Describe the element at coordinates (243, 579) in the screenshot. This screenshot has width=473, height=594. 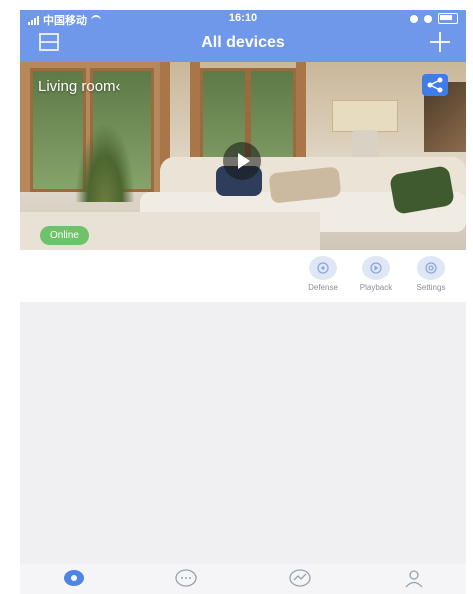
I see `bottom-tab-bar` at that location.